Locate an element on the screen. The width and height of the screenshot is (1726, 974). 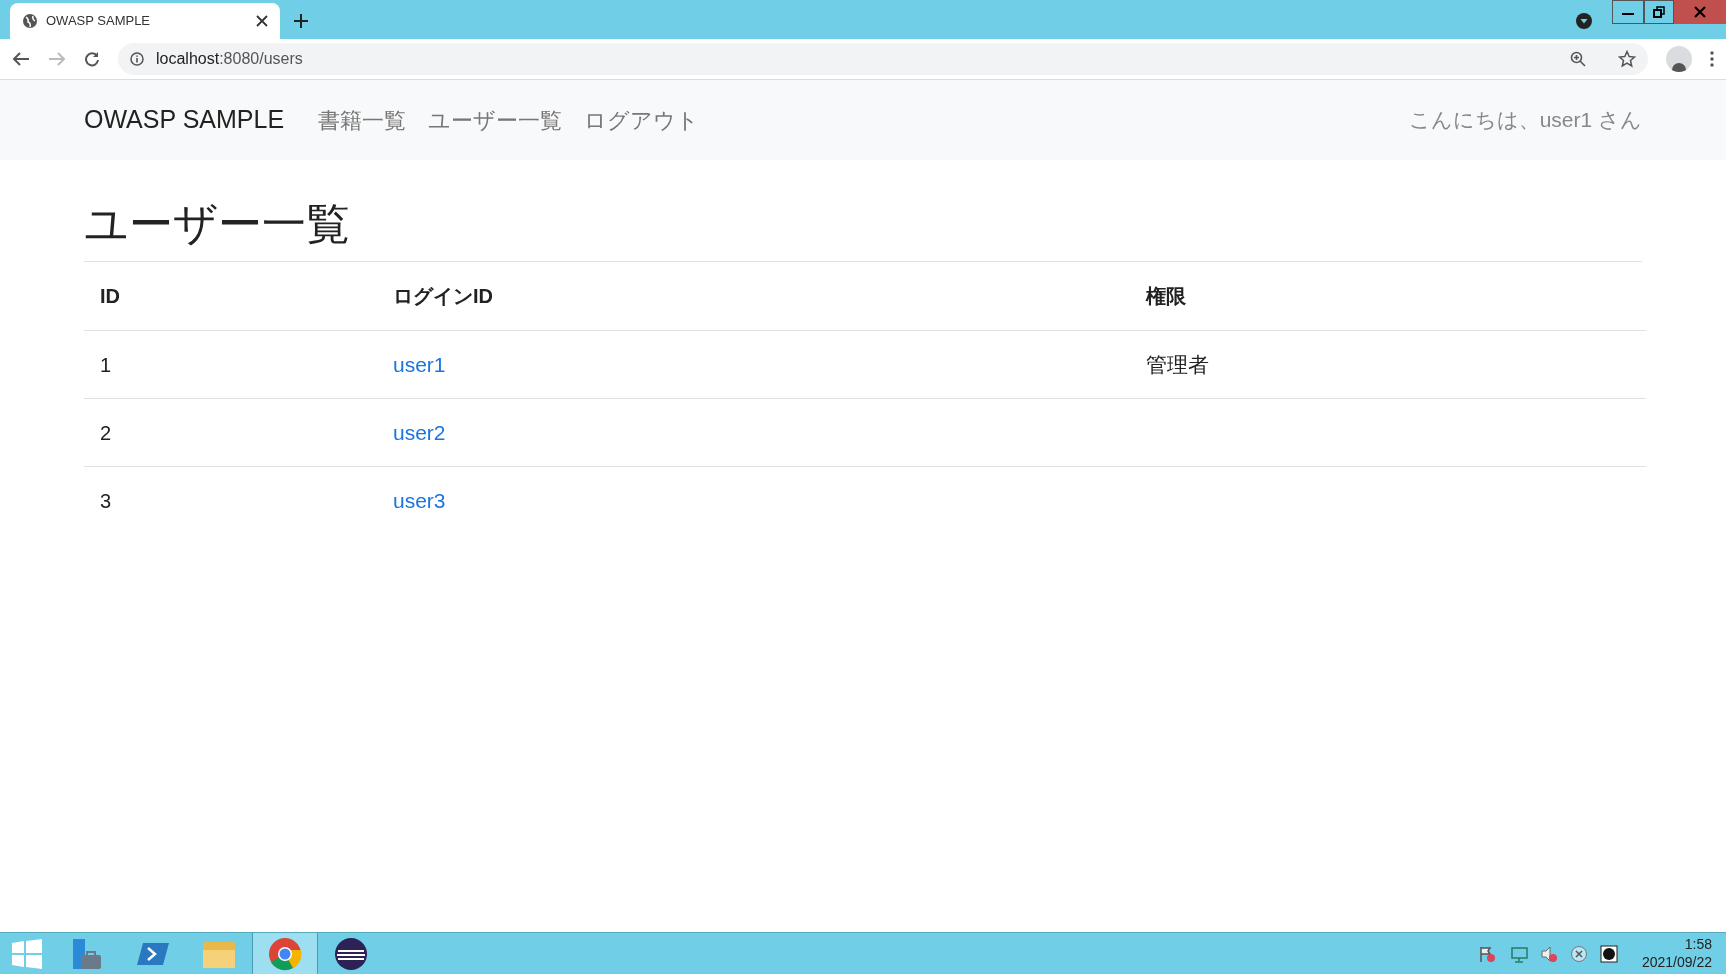
windows-logo-icon is located at coordinates (27, 953).